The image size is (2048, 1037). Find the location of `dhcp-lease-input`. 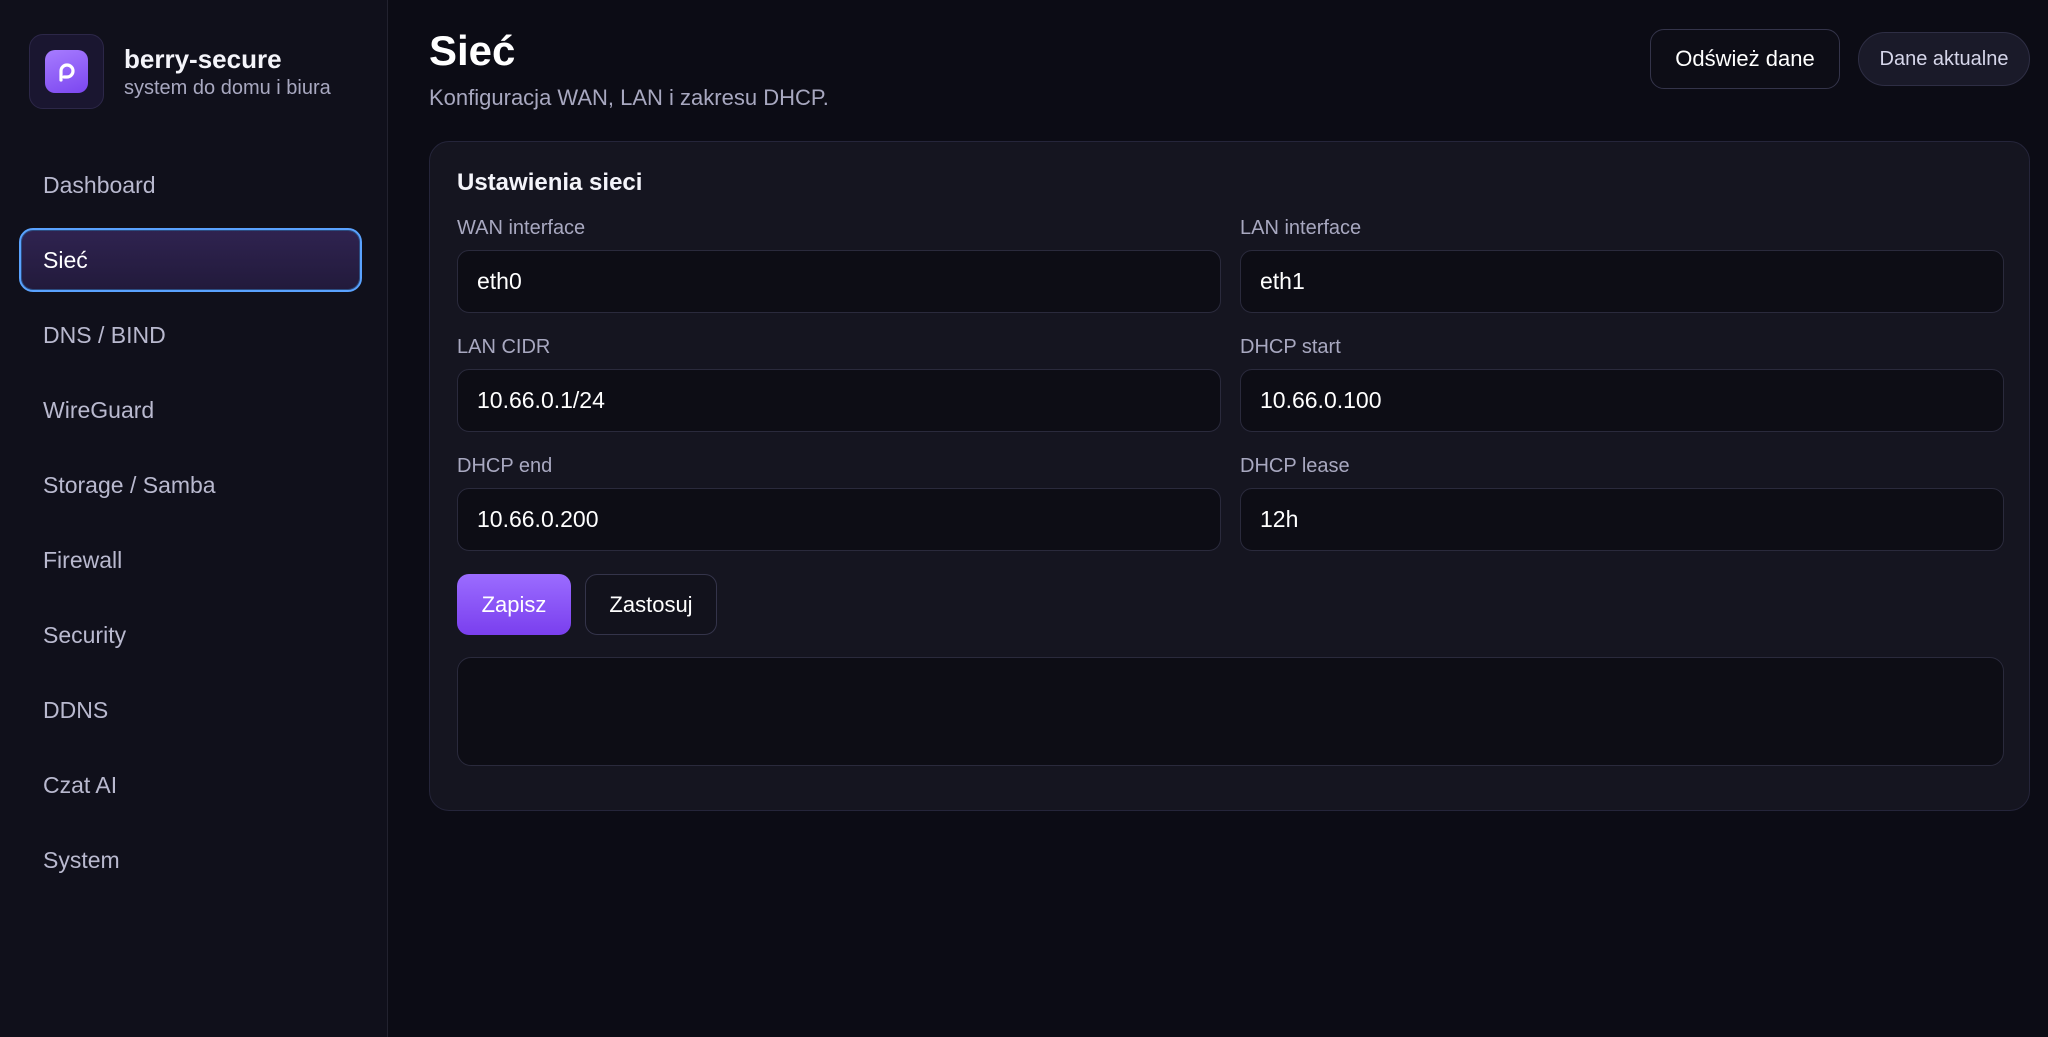

dhcp-lease-input is located at coordinates (1622, 519).